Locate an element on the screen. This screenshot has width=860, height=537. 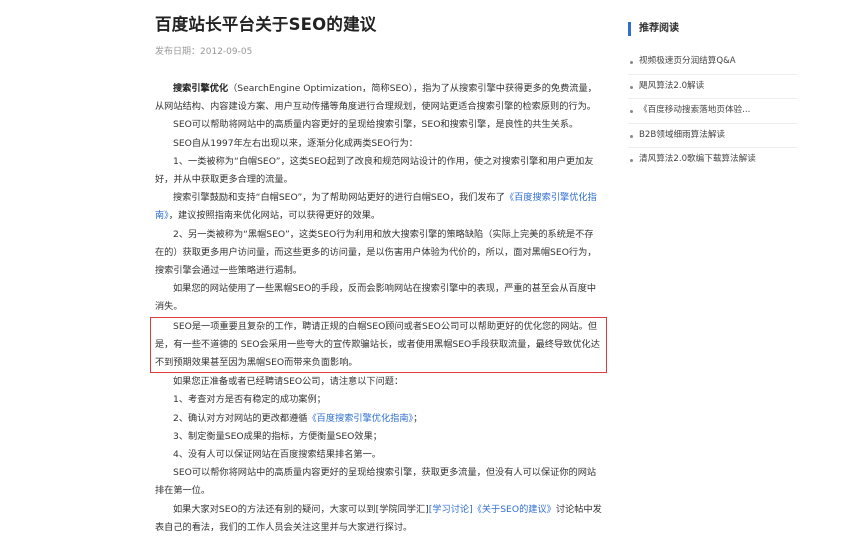
list-item: 4、没有人可以保证网站在百度搜索结果排名第一。 is located at coordinates (277, 455).